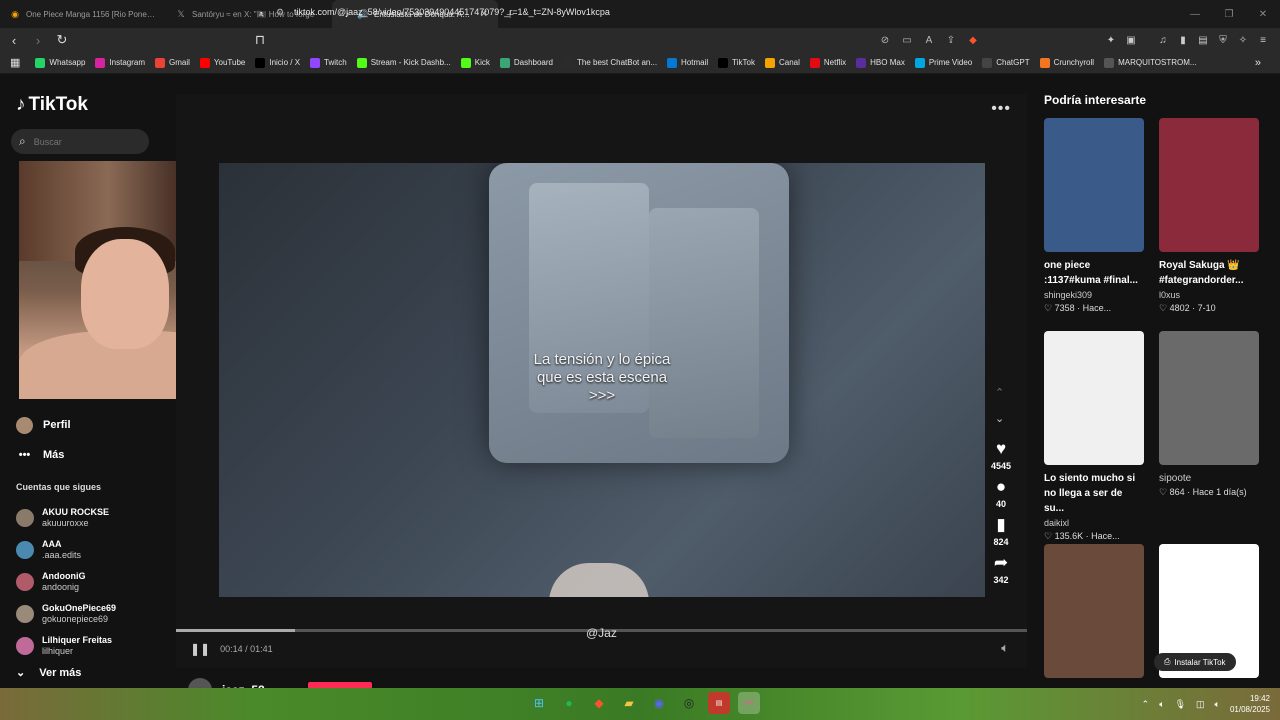 The height and width of the screenshot is (720, 1280). I want to click on see-more-button: ⌄ Ver más, so click(48, 673).